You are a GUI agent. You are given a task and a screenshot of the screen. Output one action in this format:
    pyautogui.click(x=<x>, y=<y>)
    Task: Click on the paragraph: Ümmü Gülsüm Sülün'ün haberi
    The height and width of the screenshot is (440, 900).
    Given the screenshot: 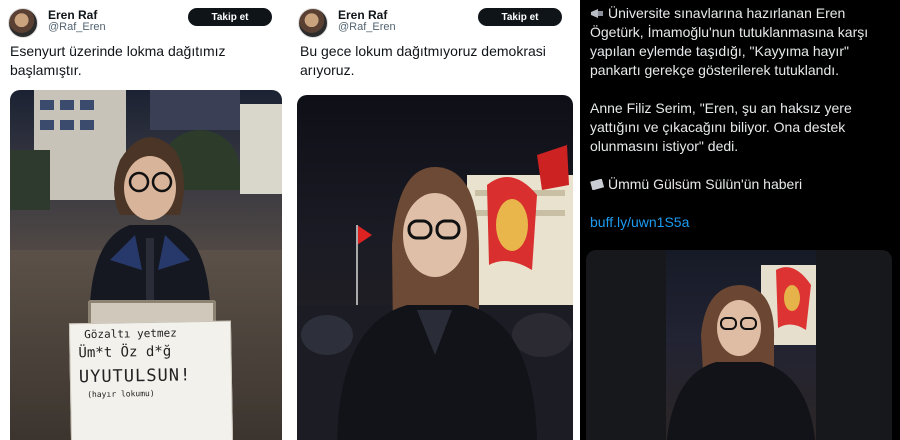 What is the action you would take?
    pyautogui.click(x=740, y=184)
    